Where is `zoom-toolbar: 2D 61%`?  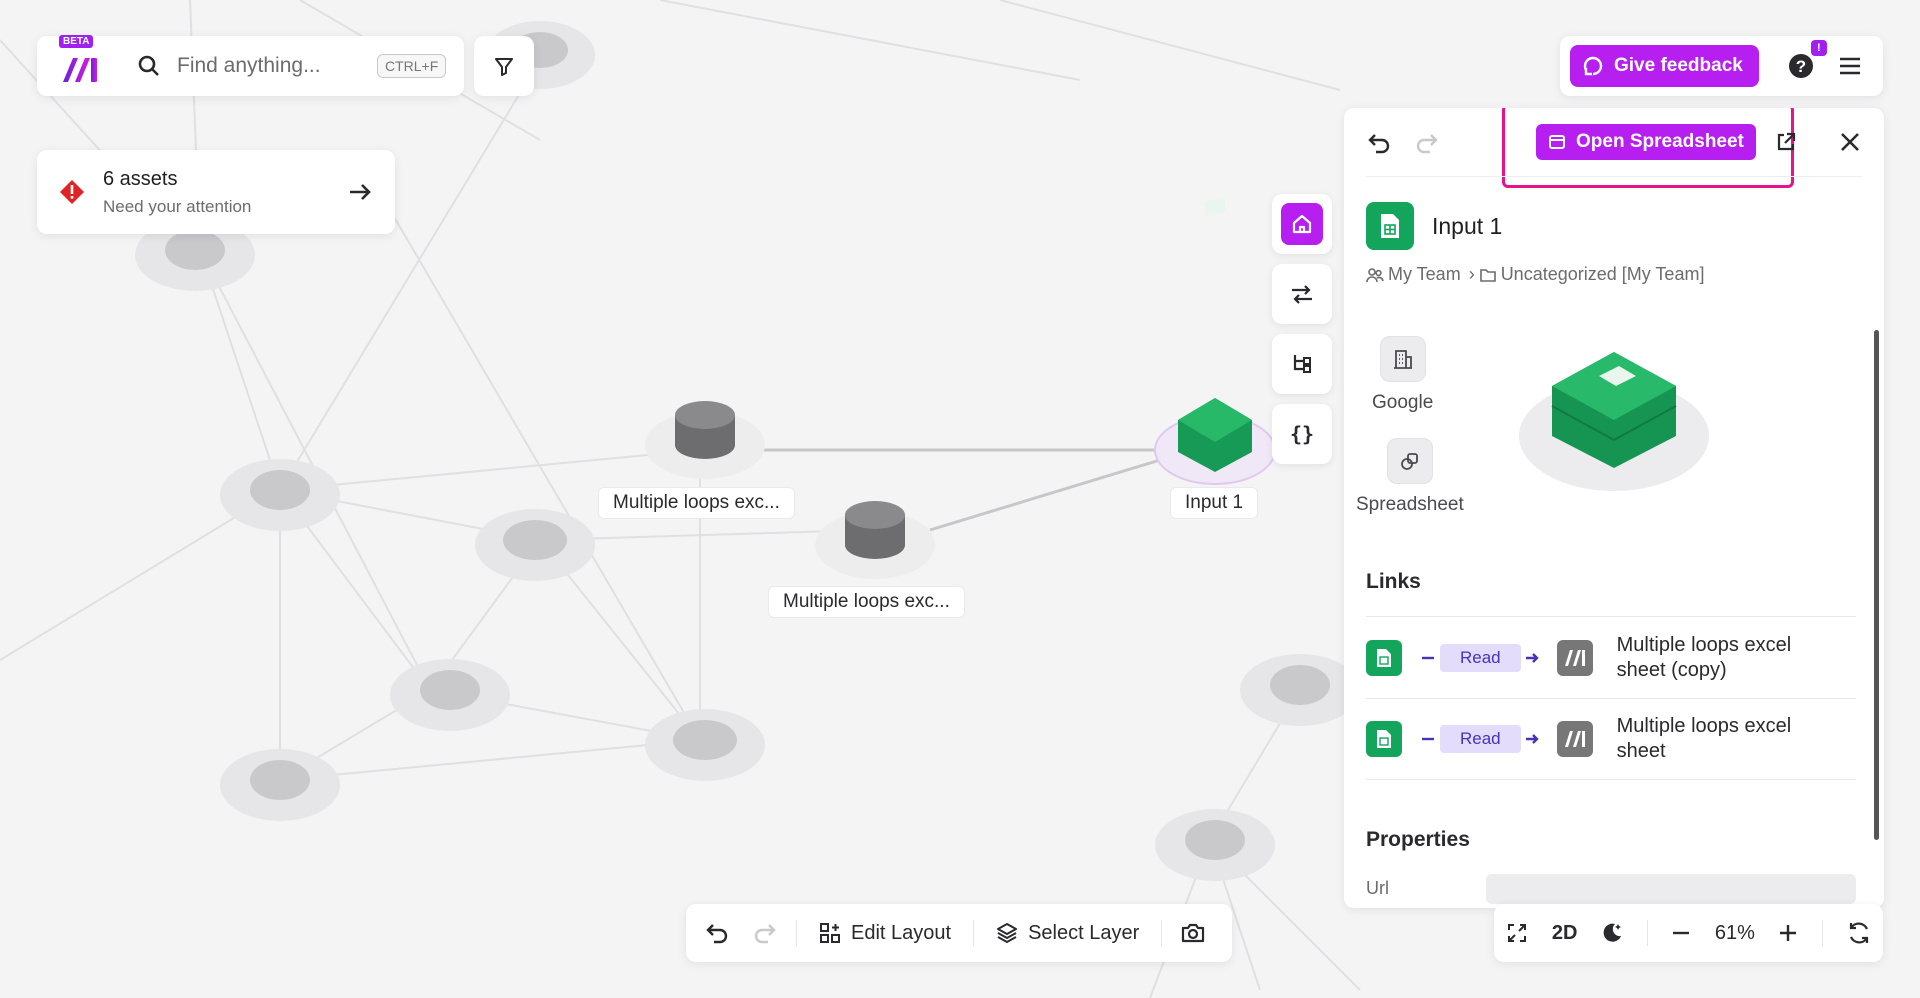
zoom-toolbar: 2D 61% is located at coordinates (1688, 933).